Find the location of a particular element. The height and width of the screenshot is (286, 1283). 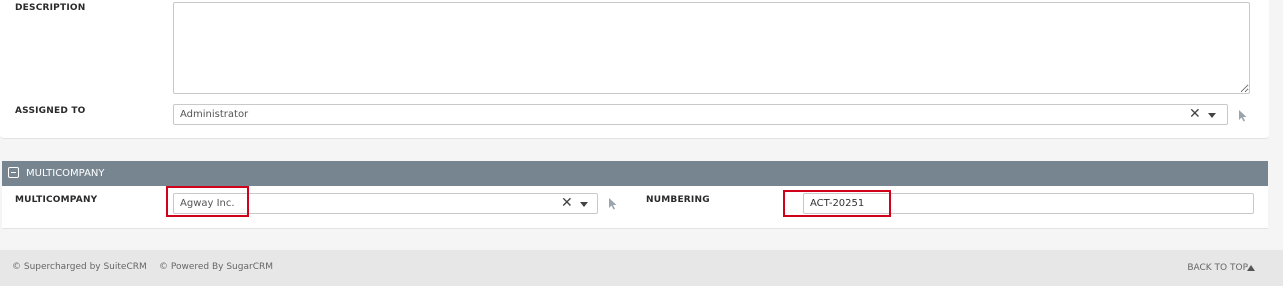

numbering-label: NUMBERING is located at coordinates (678, 200).